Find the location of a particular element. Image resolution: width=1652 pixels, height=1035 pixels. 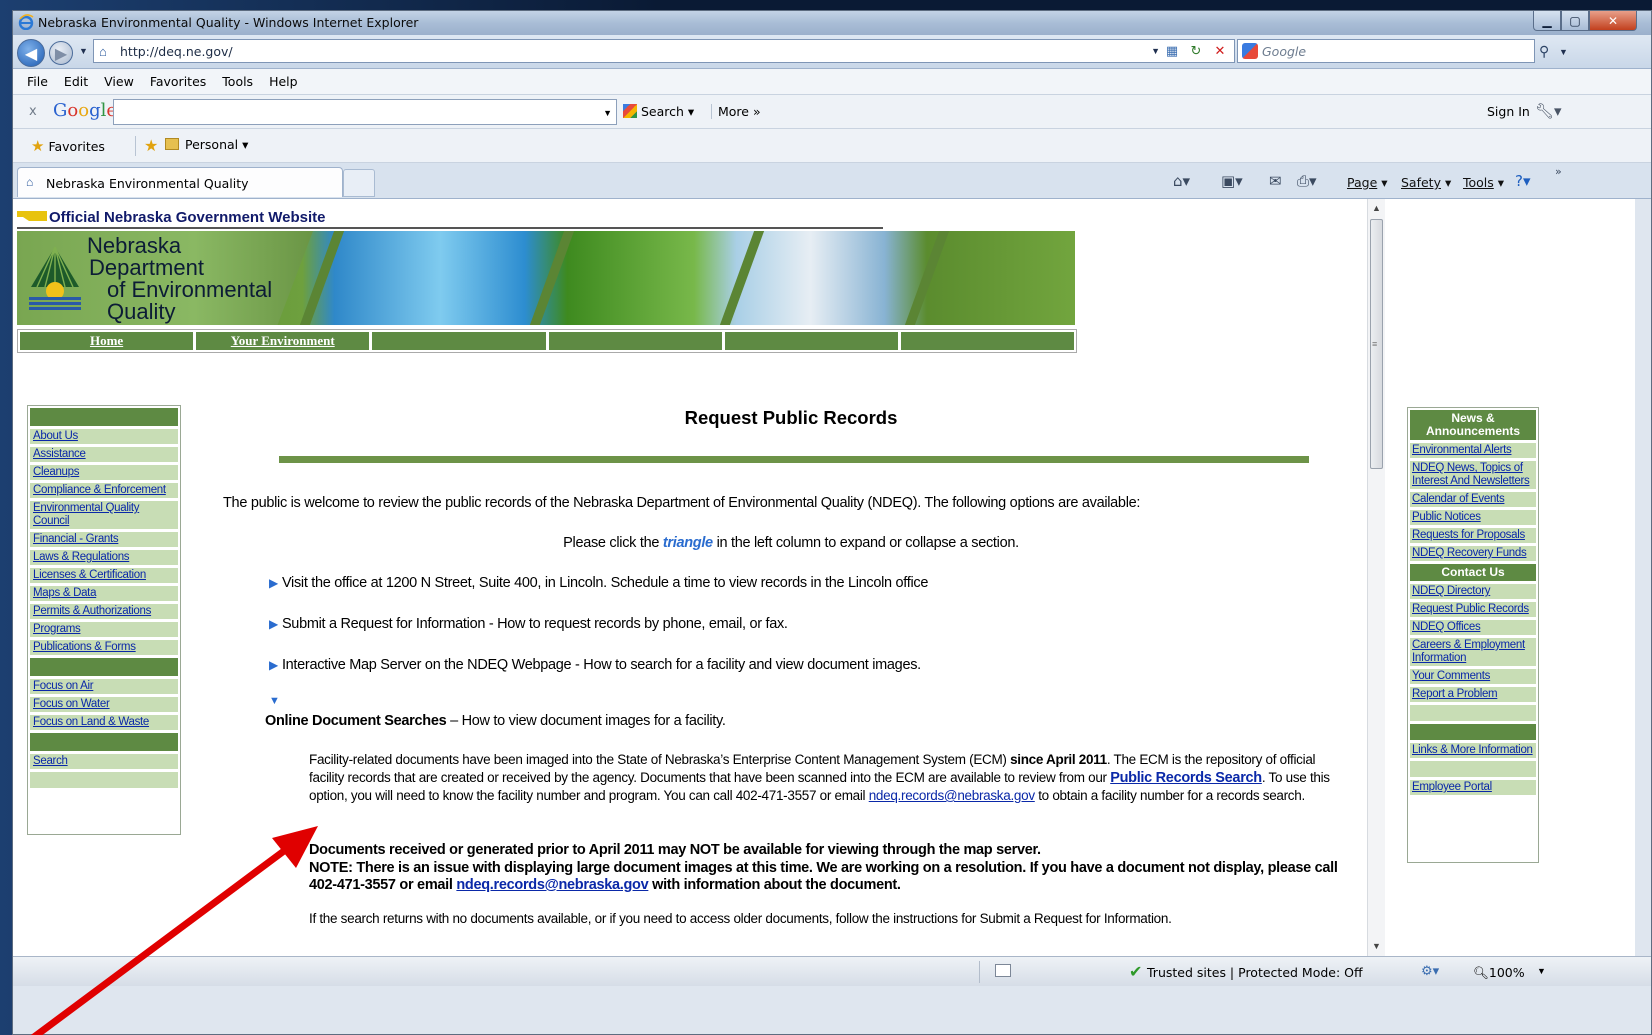

left-nav-focus-water: Focus on Water is located at coordinates (104, 704).